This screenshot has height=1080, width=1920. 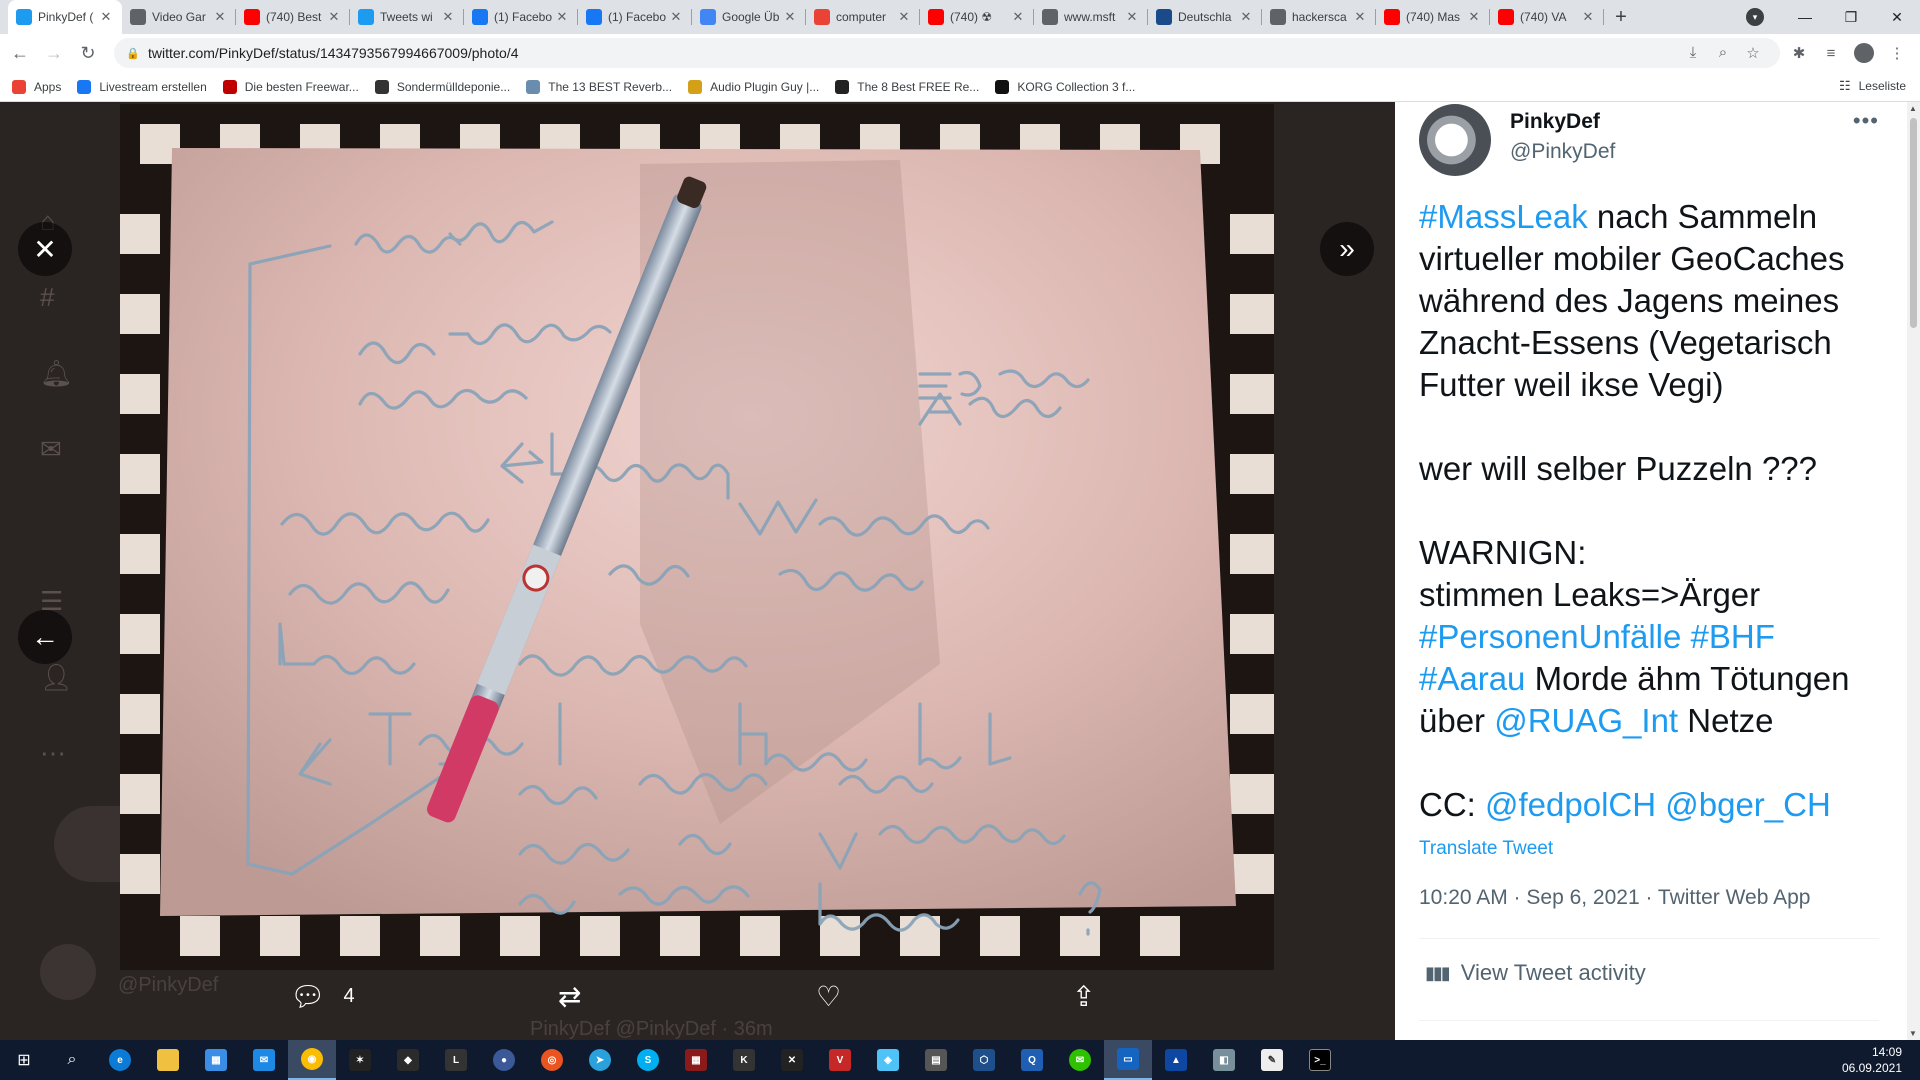 What do you see at coordinates (1866, 121) in the screenshot?
I see `more-options-icon: •••` at bounding box center [1866, 121].